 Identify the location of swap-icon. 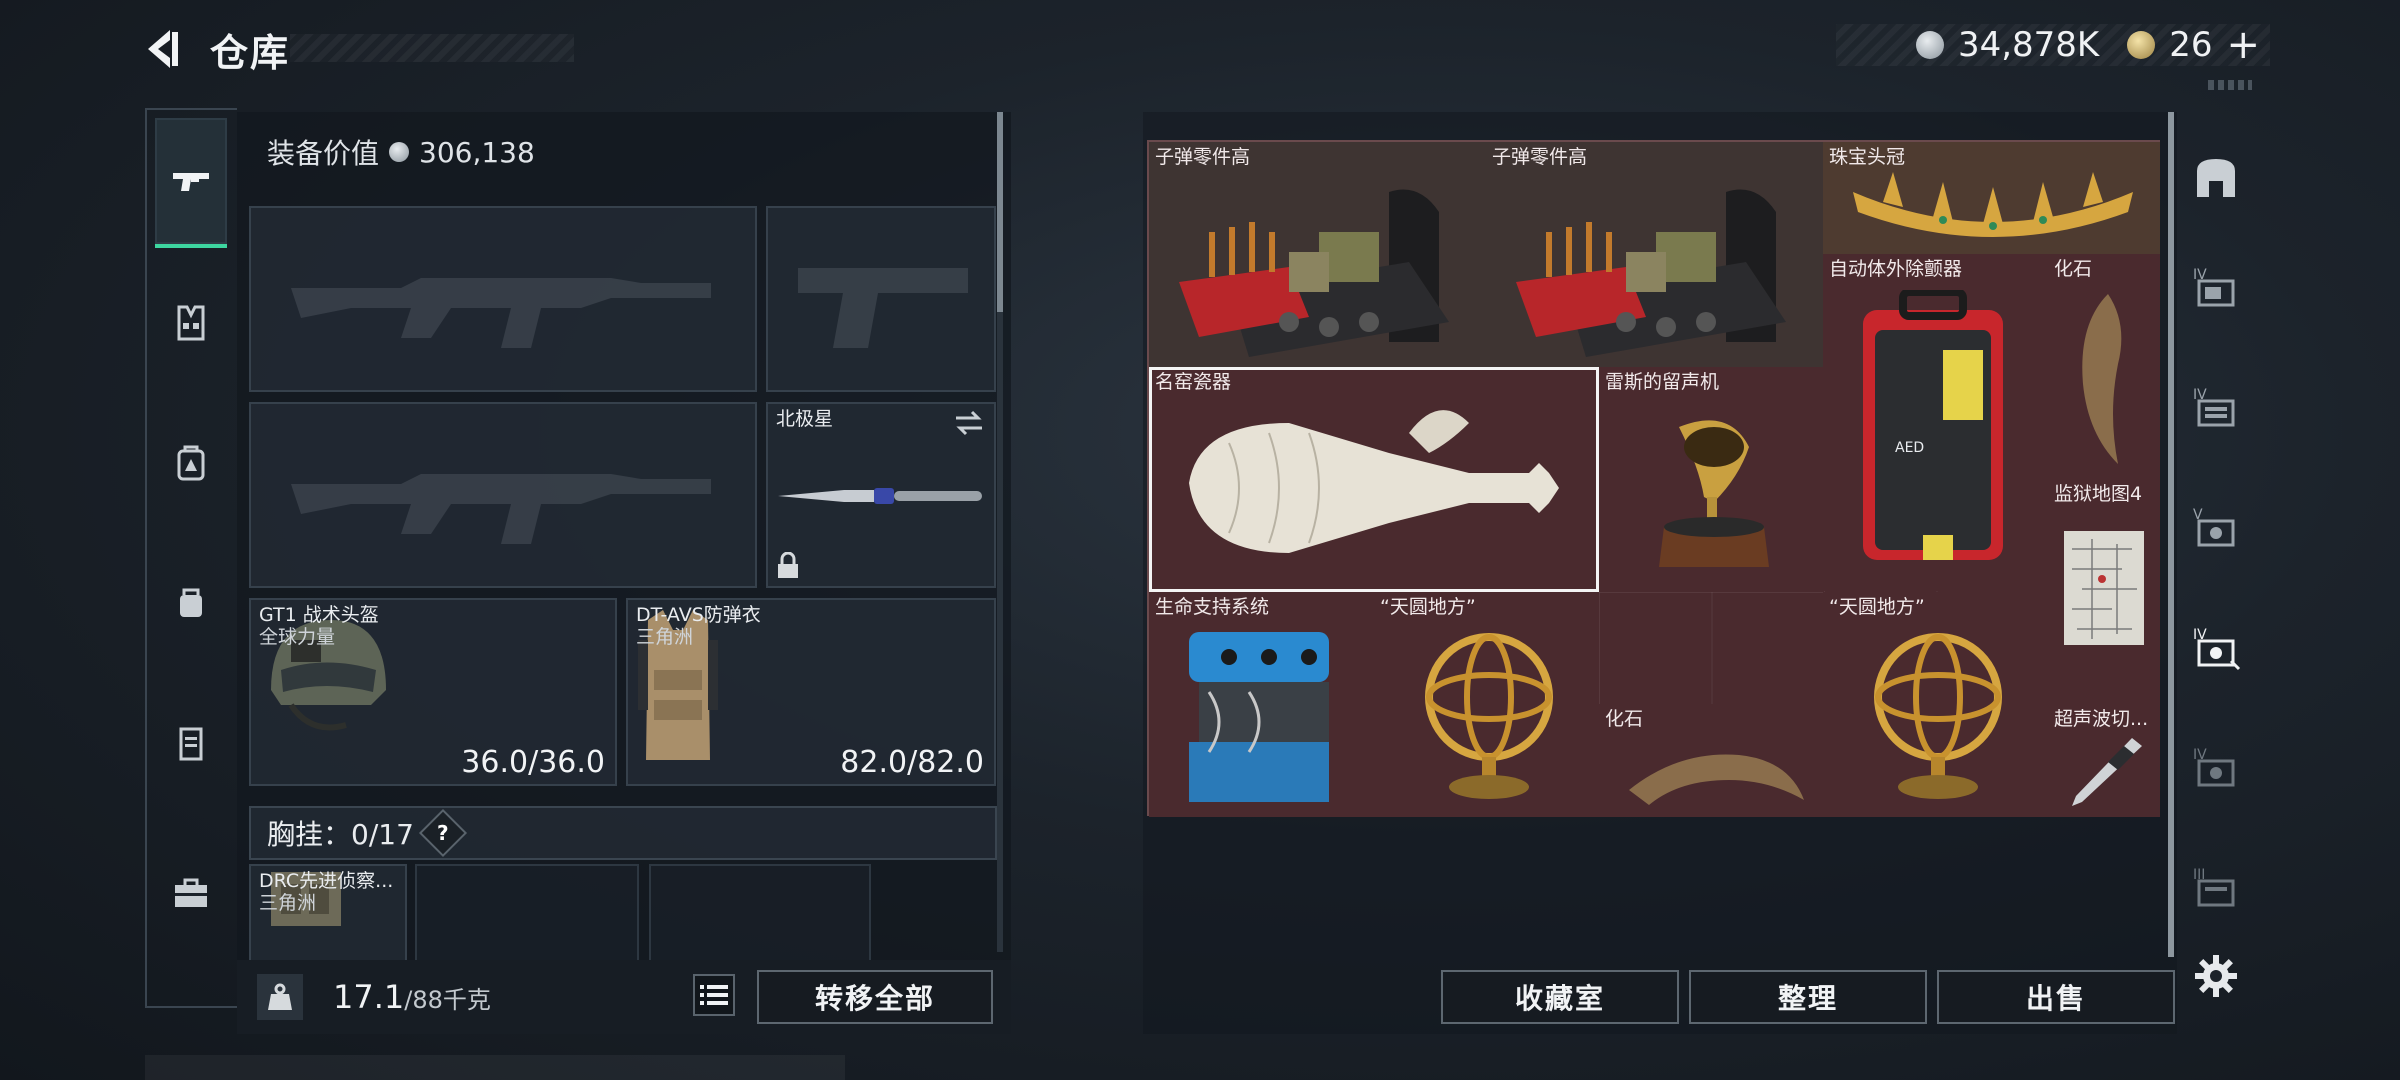
(969, 423).